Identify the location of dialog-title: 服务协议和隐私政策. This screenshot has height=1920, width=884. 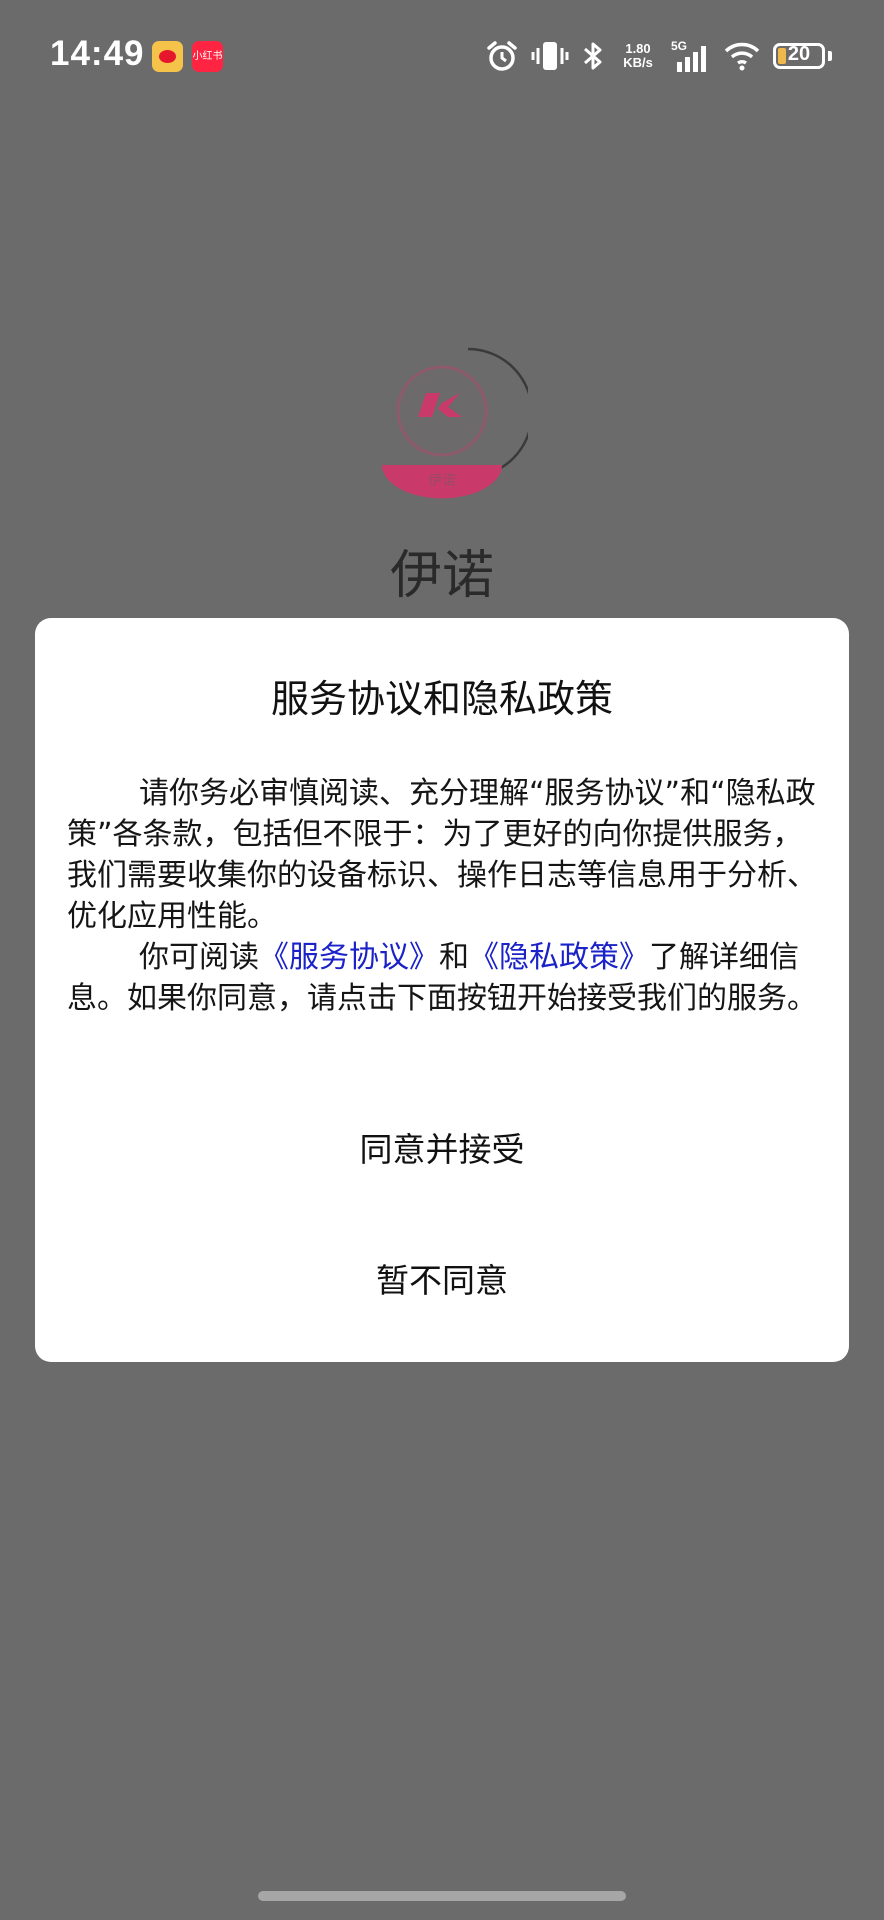
(441, 699).